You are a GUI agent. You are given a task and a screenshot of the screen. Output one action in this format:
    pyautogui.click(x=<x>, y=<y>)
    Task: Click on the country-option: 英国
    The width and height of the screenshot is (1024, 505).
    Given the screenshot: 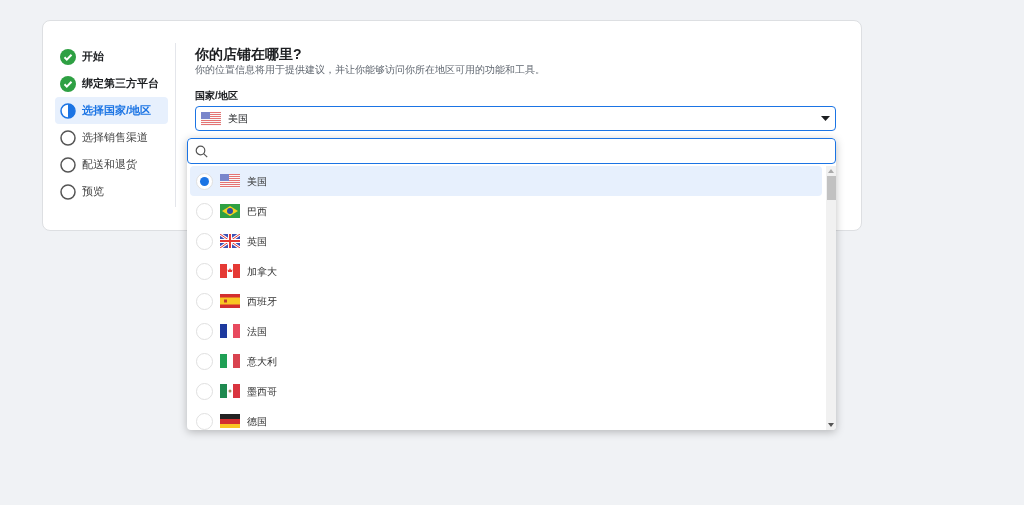 What is the action you would take?
    pyautogui.click(x=506, y=241)
    